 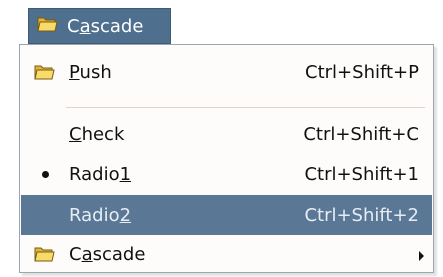 What do you see at coordinates (105, 26) in the screenshot?
I see `menubar-item-label: Cascade` at bounding box center [105, 26].